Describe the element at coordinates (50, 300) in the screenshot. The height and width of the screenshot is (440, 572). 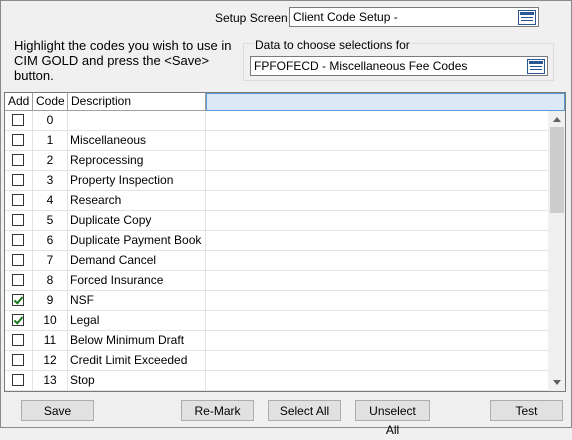
I see `code-cell: 9` at that location.